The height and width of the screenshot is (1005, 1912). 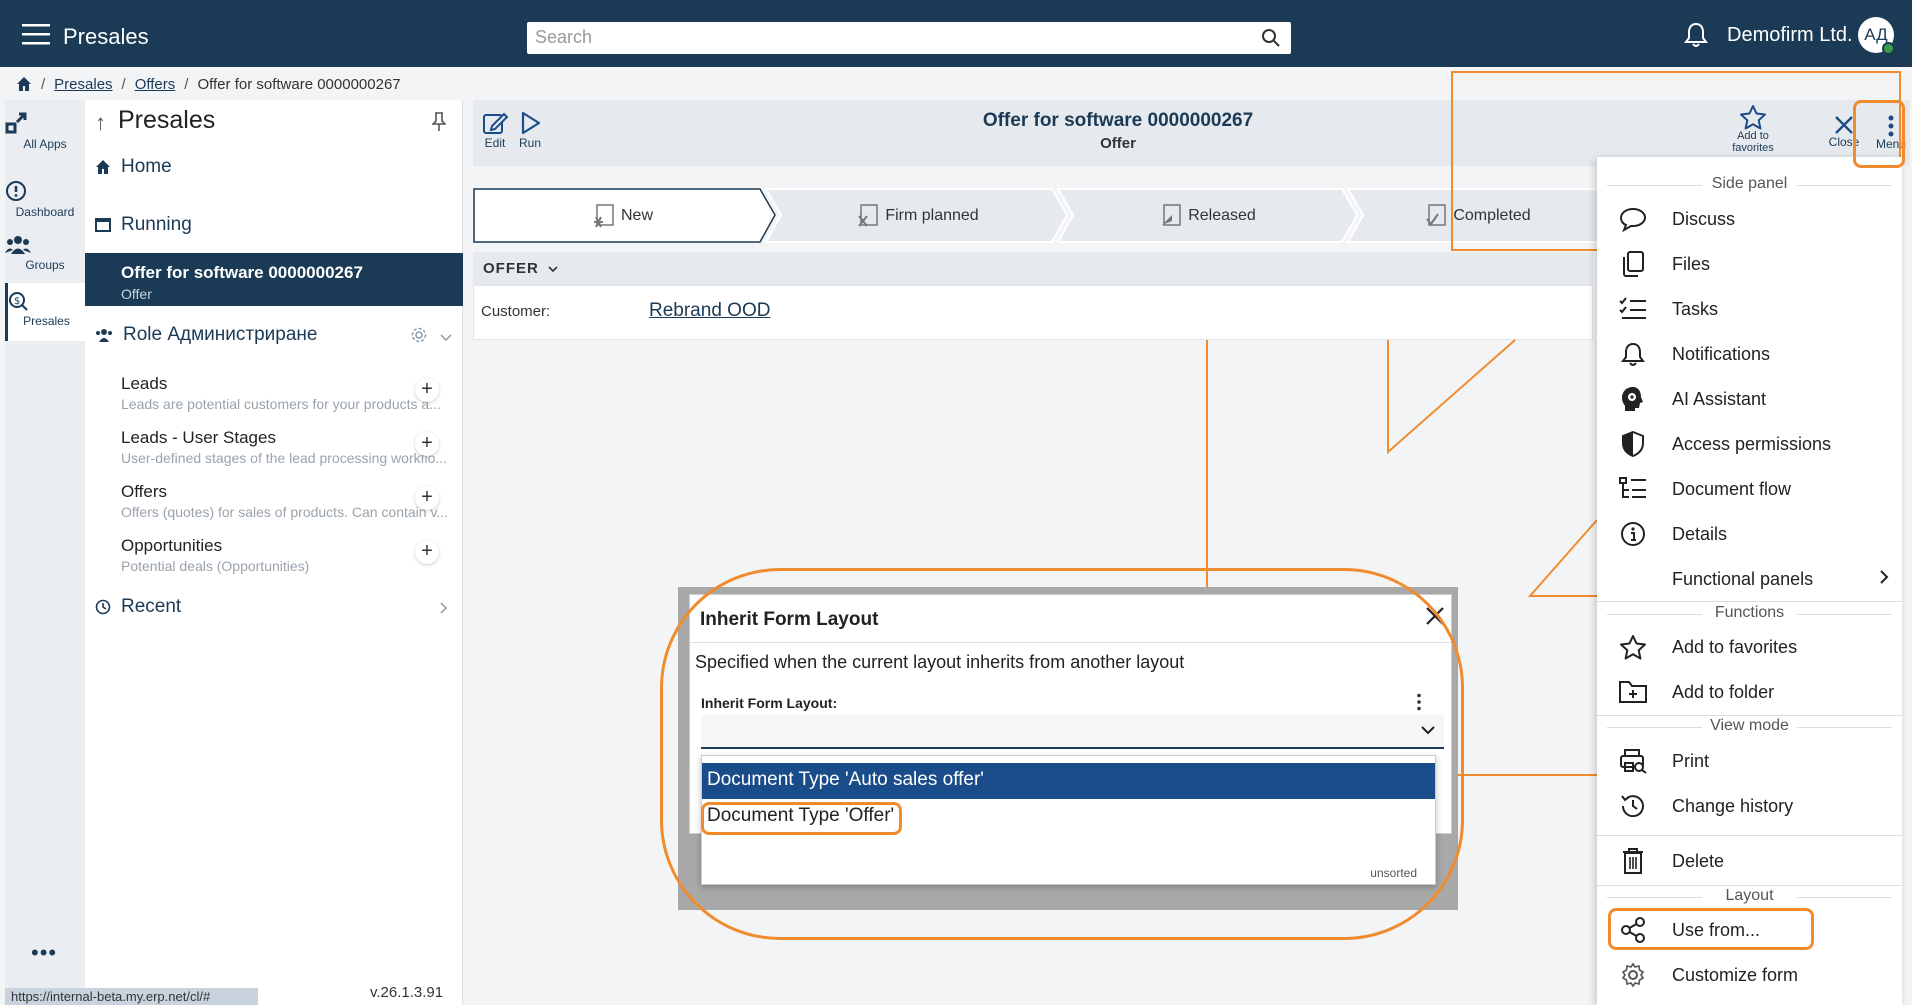 What do you see at coordinates (623, 215) in the screenshot?
I see `stage-new: New` at bounding box center [623, 215].